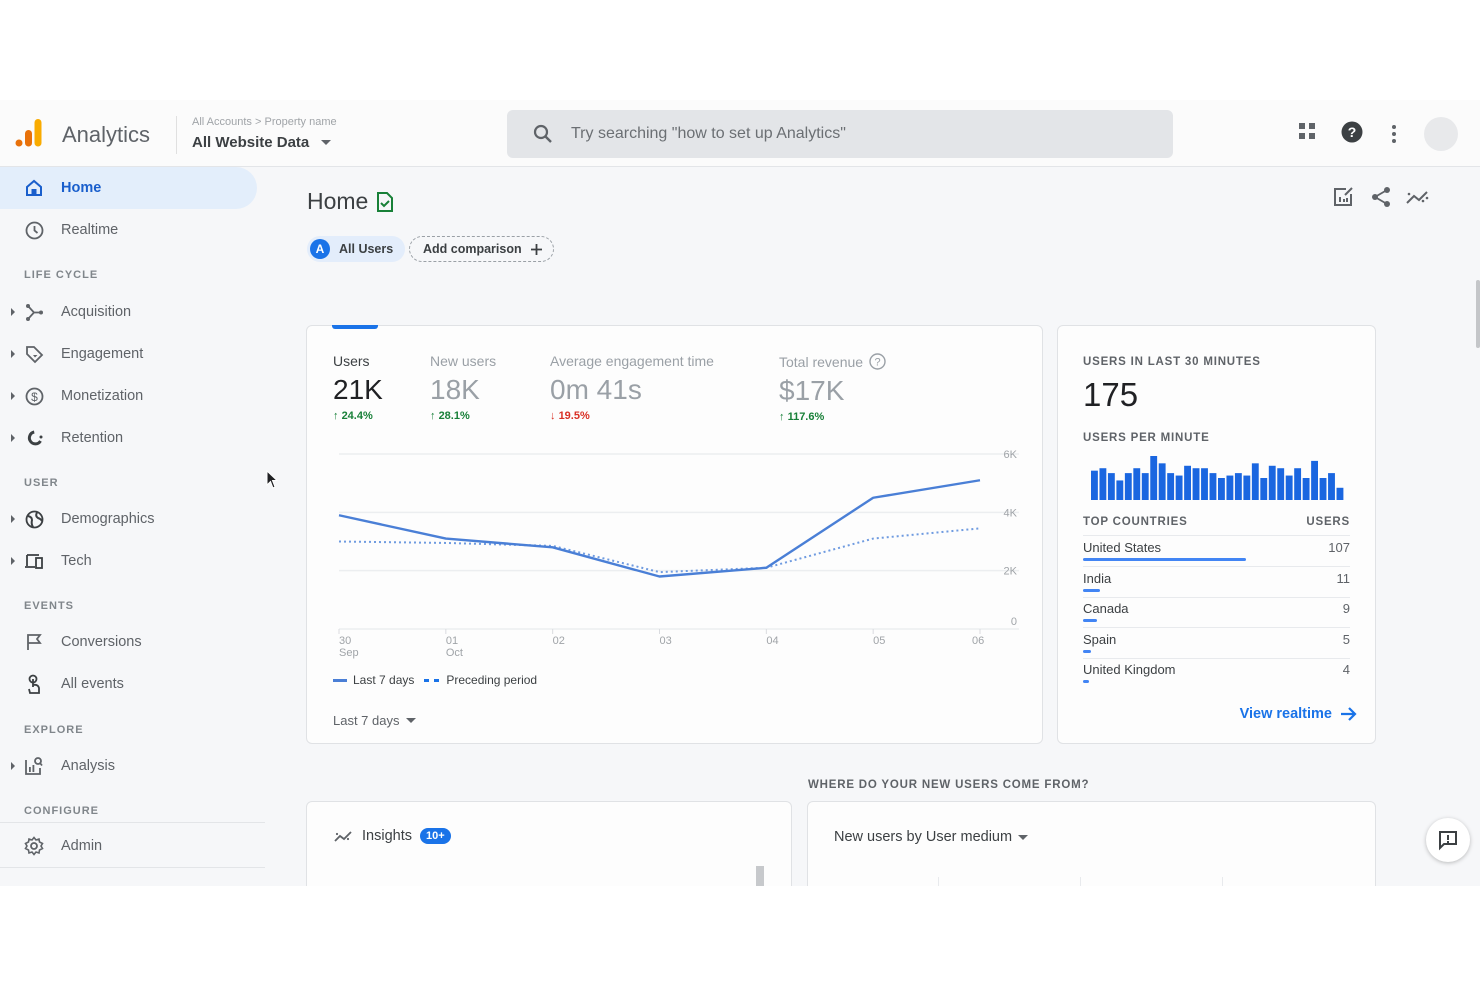 This screenshot has height=987, width=1480. Describe the element at coordinates (92, 684) in the screenshot. I see `sidebar-item-label: All events` at that location.